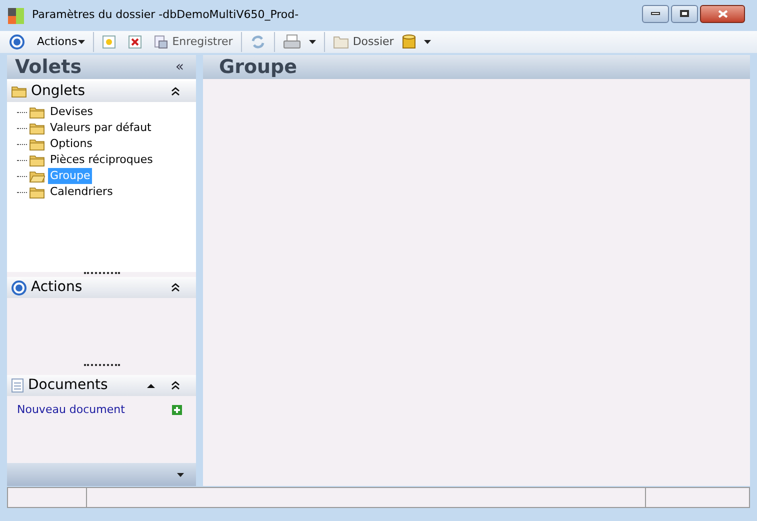  What do you see at coordinates (165, 15) in the screenshot?
I see `window-title: Paramètres du dossier -dbDemoMultiV650_Prod-` at bounding box center [165, 15].